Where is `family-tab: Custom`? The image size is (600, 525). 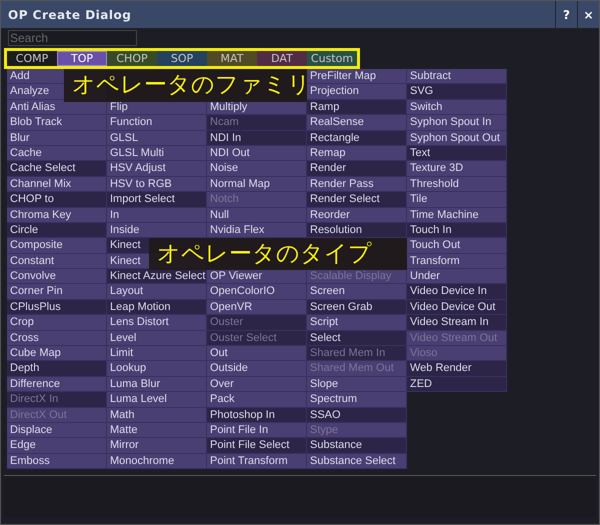
family-tab: Custom is located at coordinates (332, 58).